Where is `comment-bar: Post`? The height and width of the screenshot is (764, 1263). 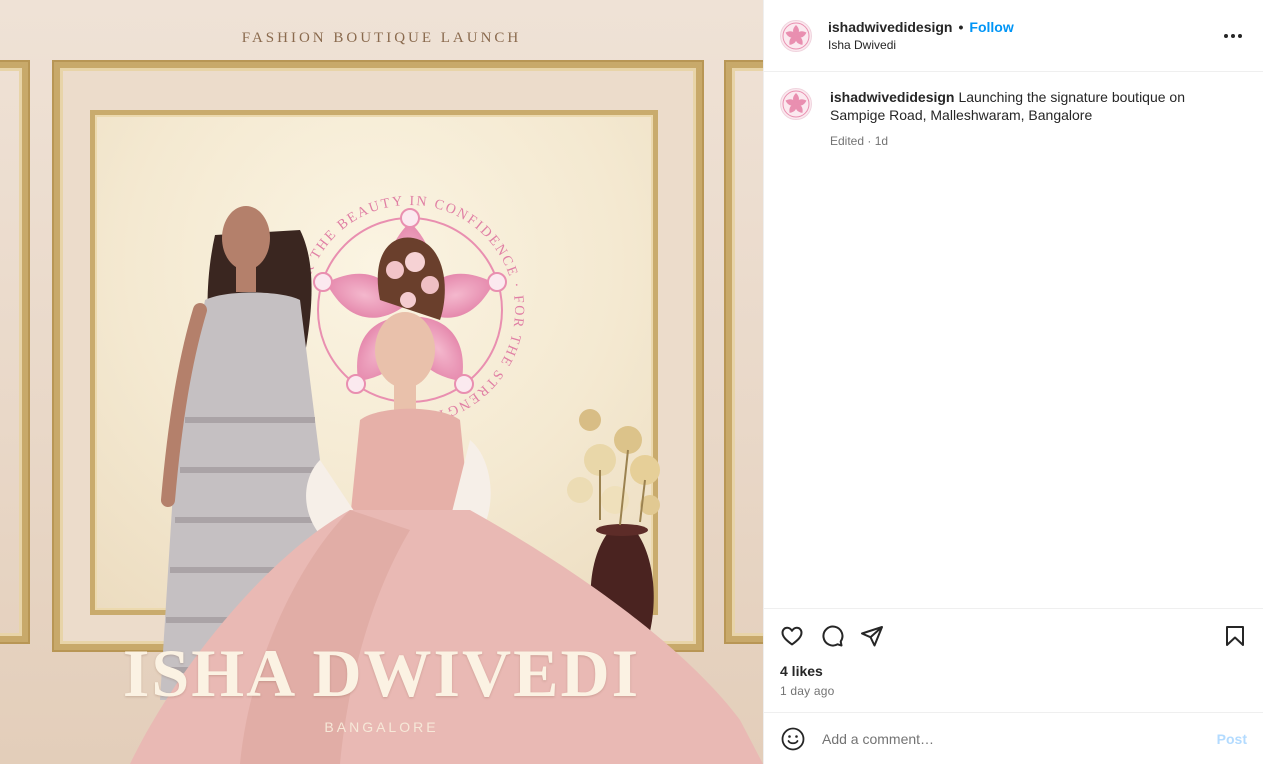
comment-bar: Post is located at coordinates (1013, 738).